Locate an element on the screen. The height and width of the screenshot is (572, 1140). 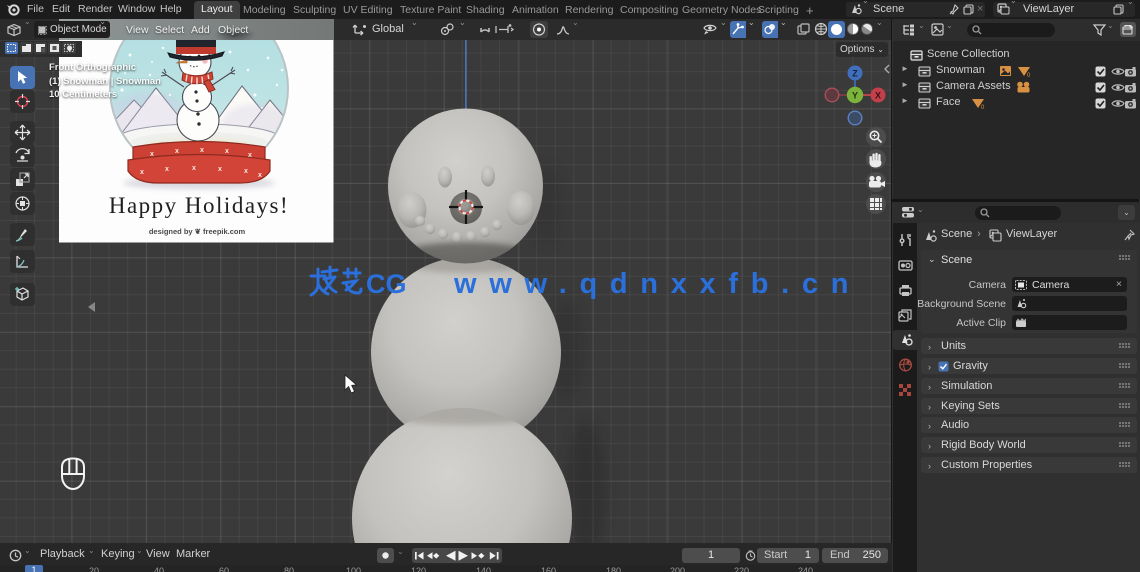
svg-text: Z is located at coordinates (855, 74).